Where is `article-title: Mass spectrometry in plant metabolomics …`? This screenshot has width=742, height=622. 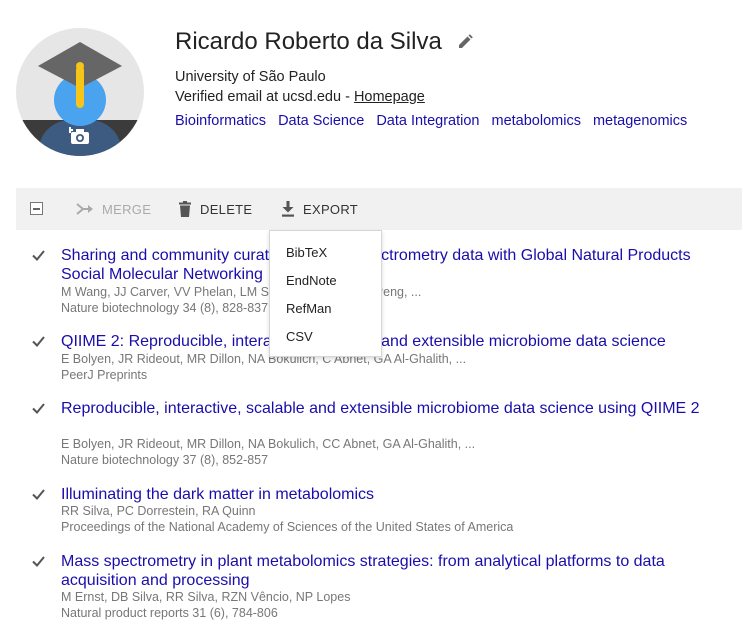 article-title: Mass spectrometry in plant metabolomics … is located at coordinates (381, 571).